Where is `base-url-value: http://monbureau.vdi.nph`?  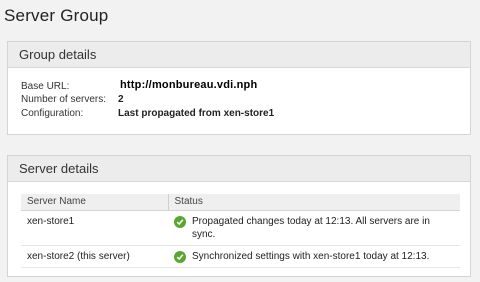
base-url-value: http://monbureau.vdi.nph is located at coordinates (189, 85).